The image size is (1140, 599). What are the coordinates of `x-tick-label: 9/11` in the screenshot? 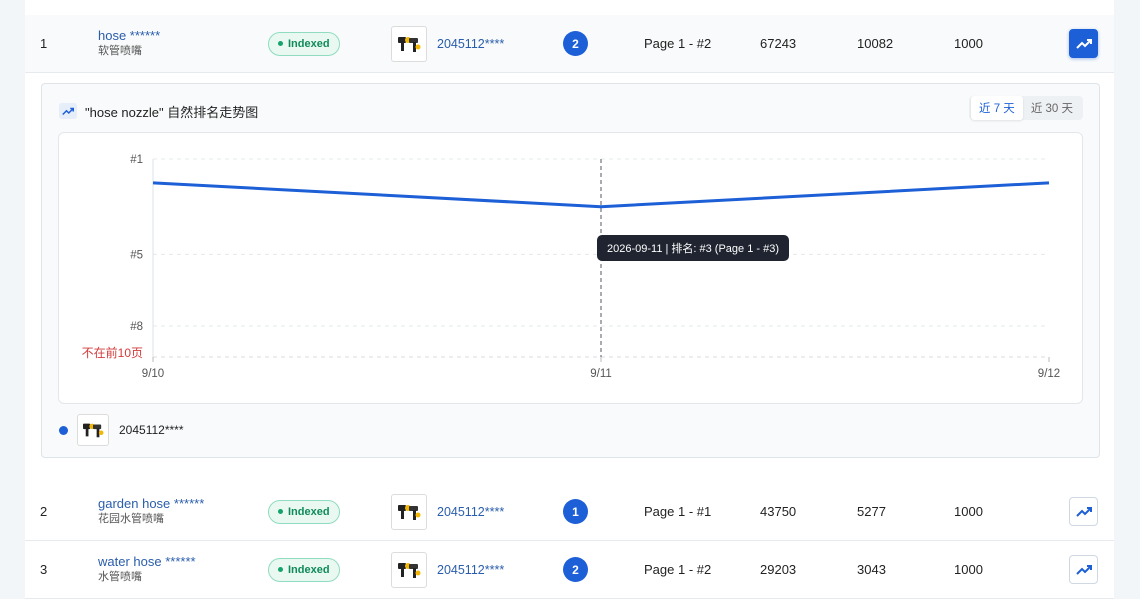 It's located at (601, 374).